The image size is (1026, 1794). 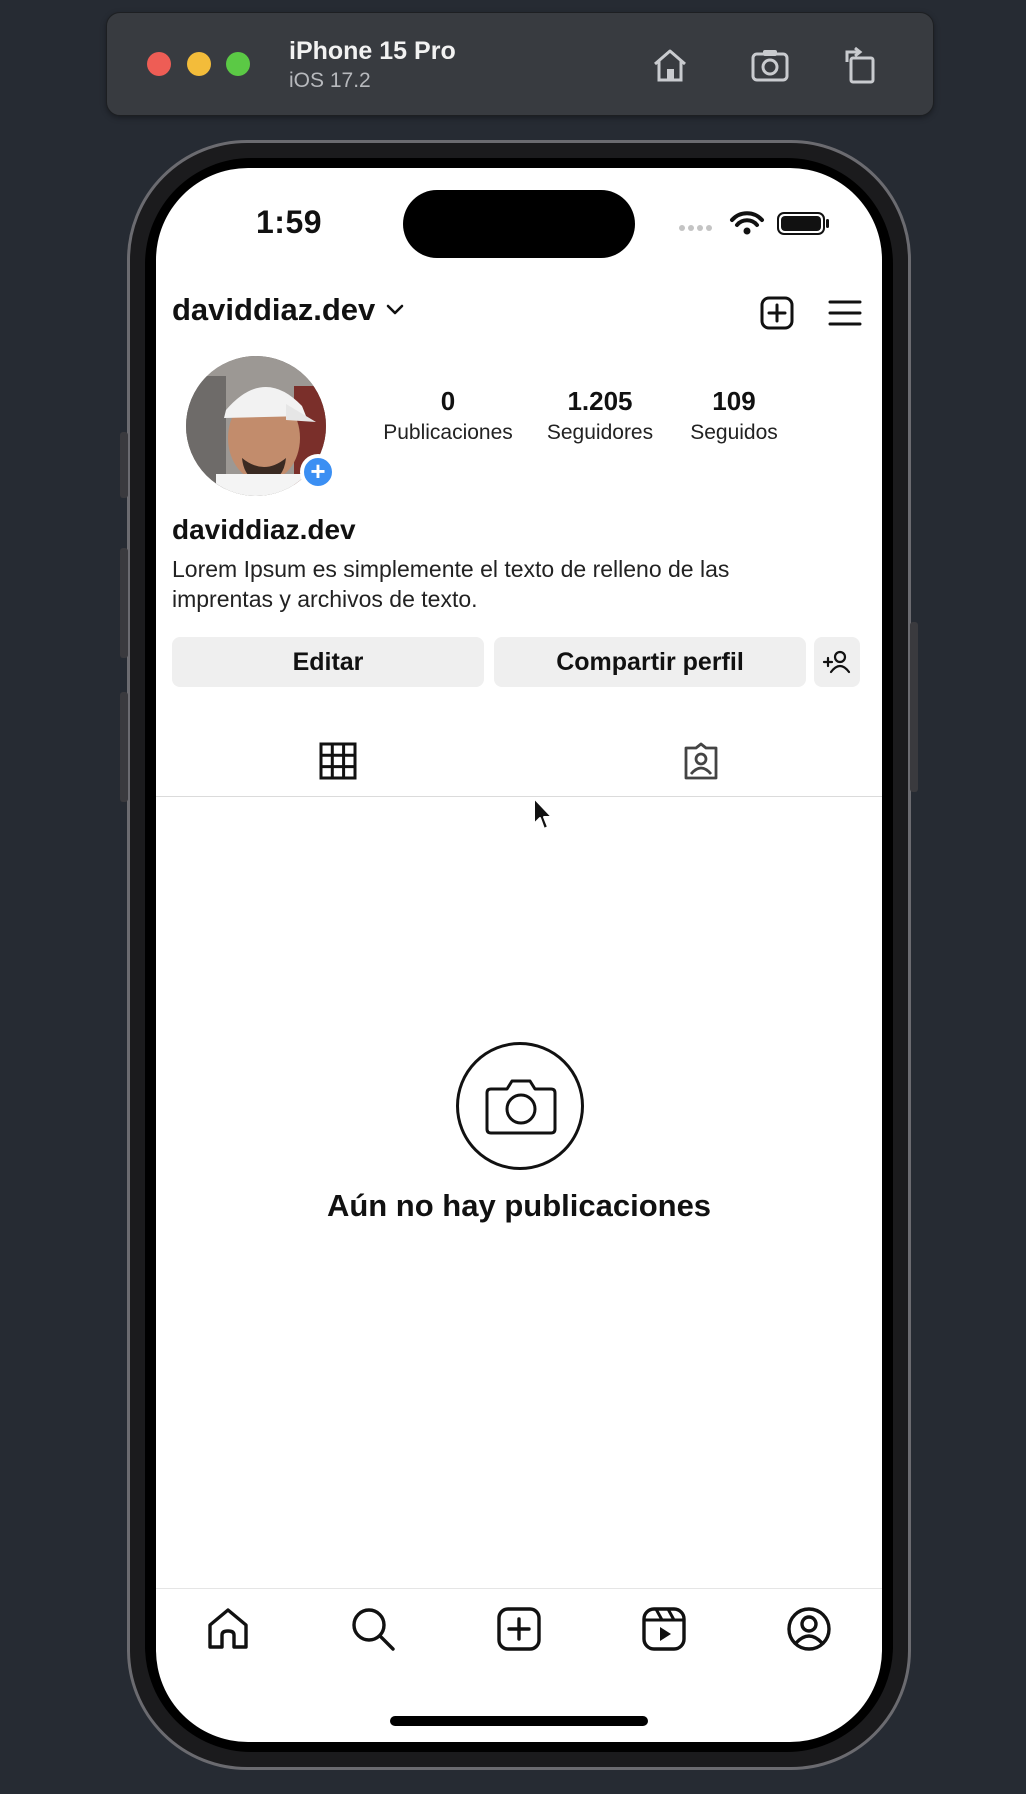 I want to click on grid-icon, so click(x=338, y=761).